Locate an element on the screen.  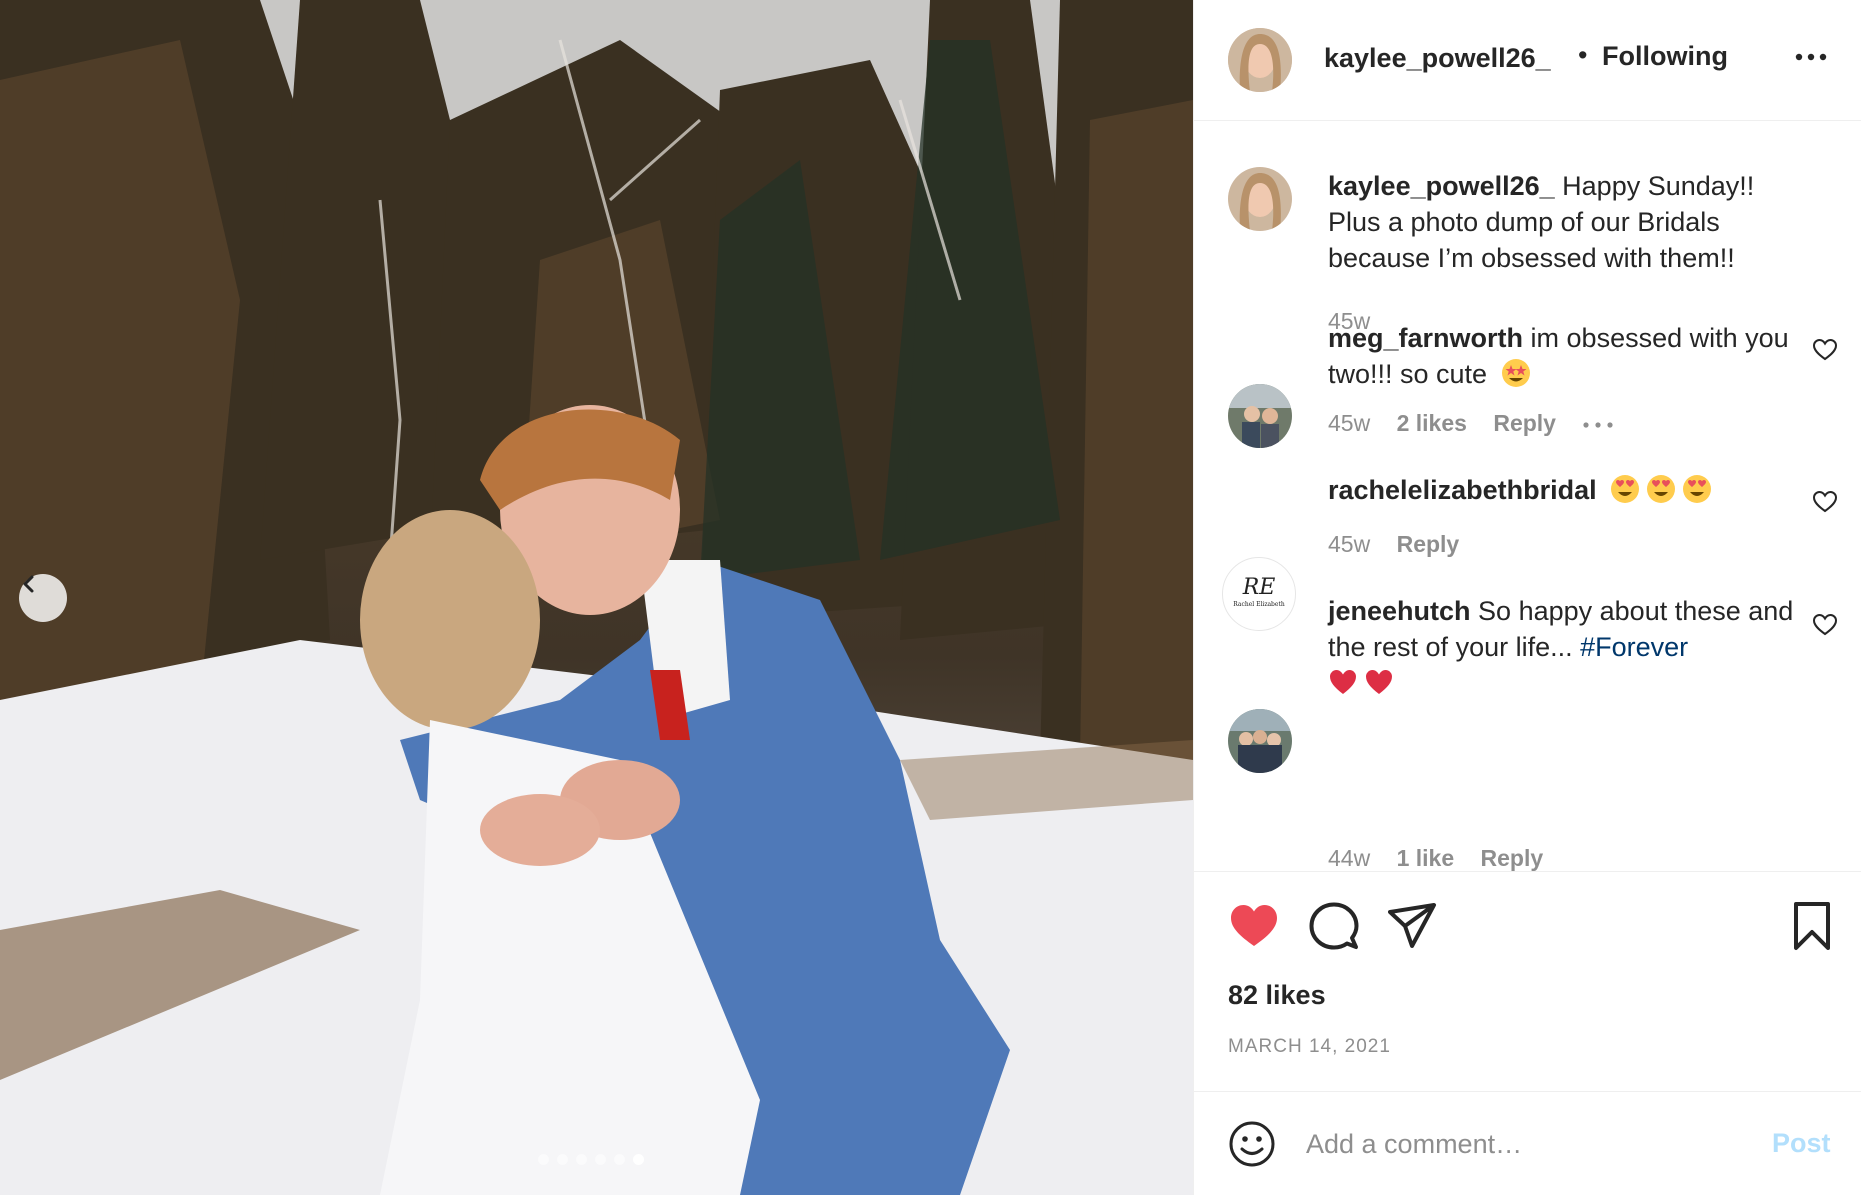
author-avatar is located at coordinates (1260, 60).